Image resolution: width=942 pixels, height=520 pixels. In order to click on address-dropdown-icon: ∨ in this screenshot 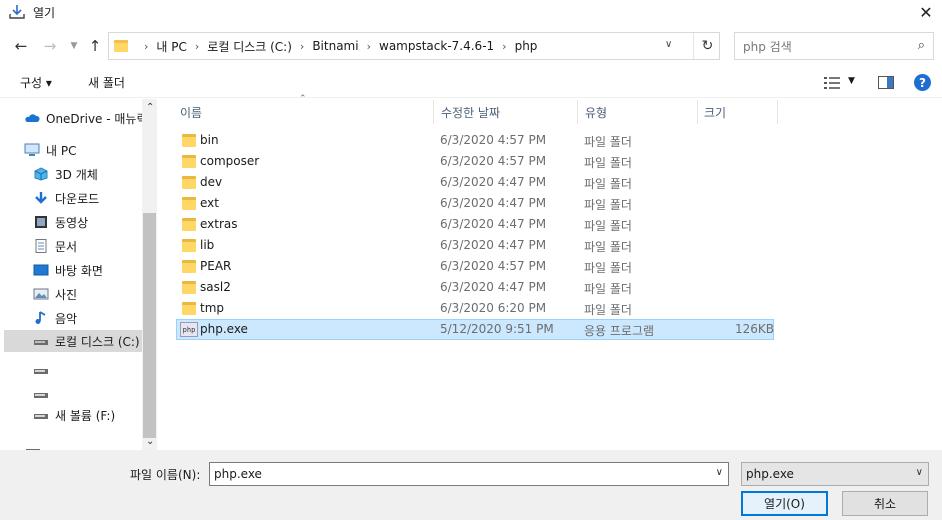, I will do `click(668, 44)`.